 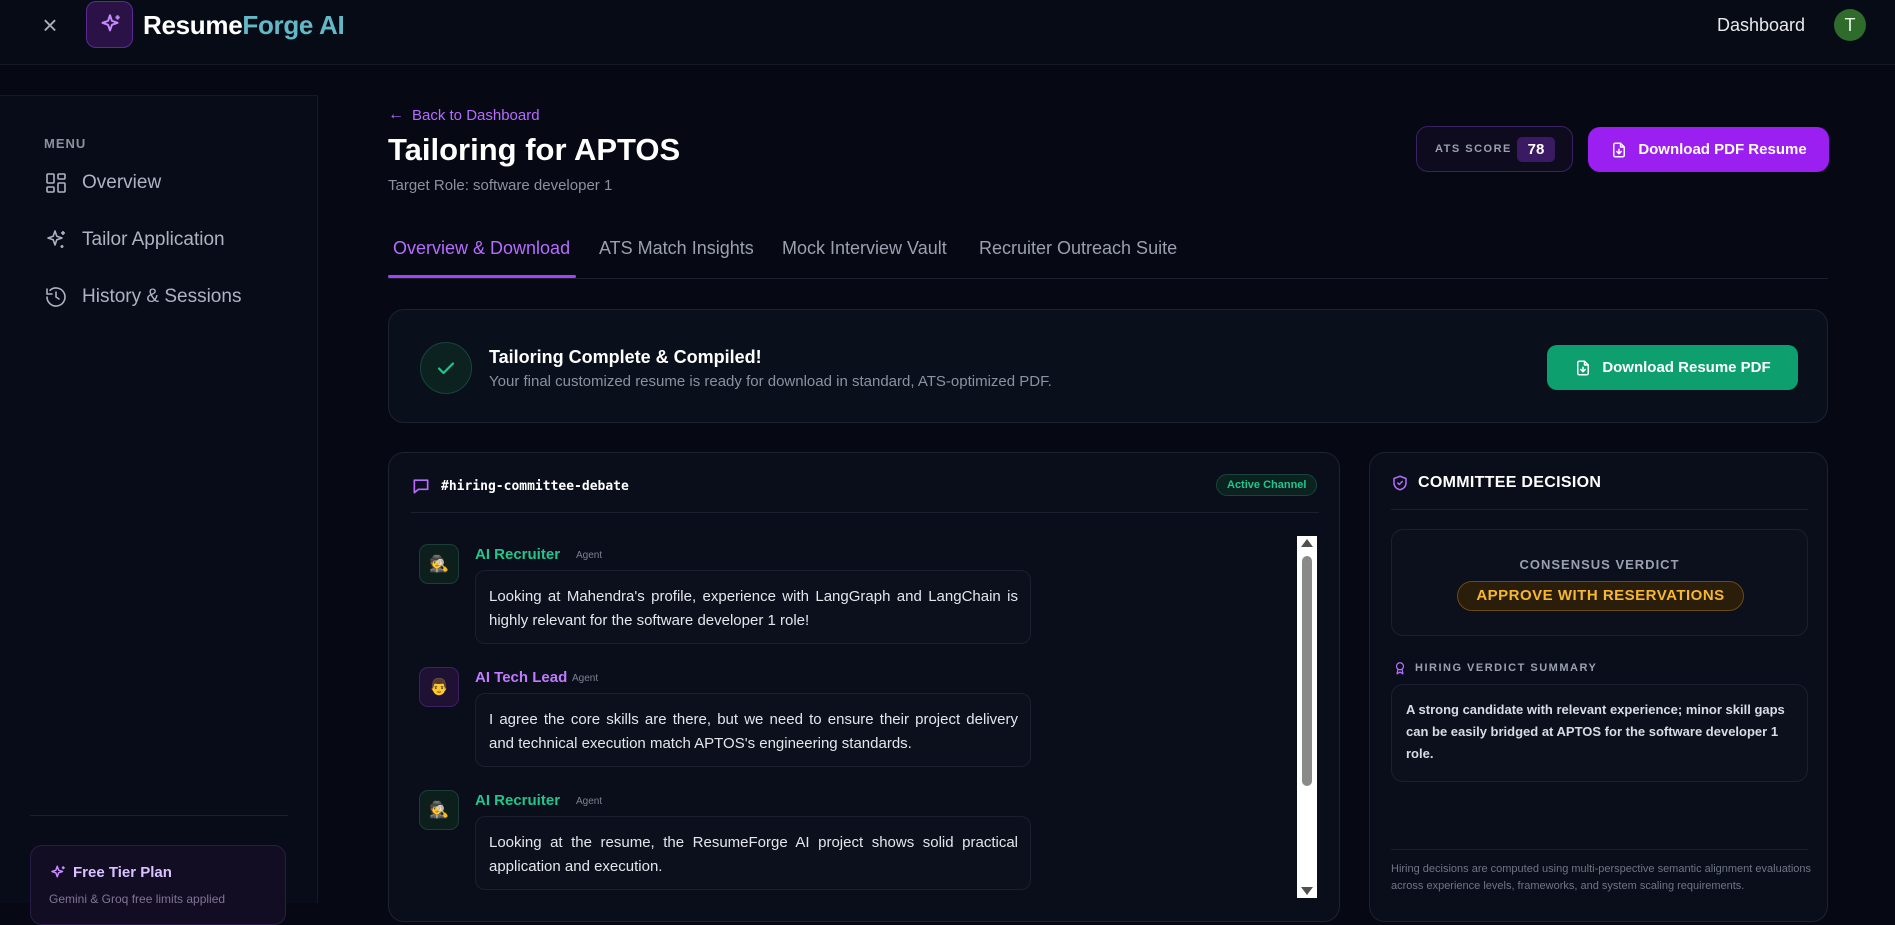 What do you see at coordinates (1536, 149) in the screenshot?
I see `ats-score-value: 78` at bounding box center [1536, 149].